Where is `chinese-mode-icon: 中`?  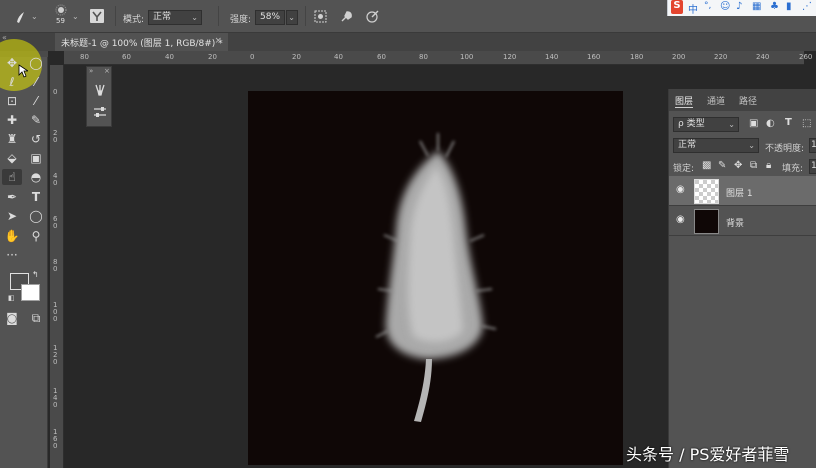 chinese-mode-icon: 中 is located at coordinates (693, 8).